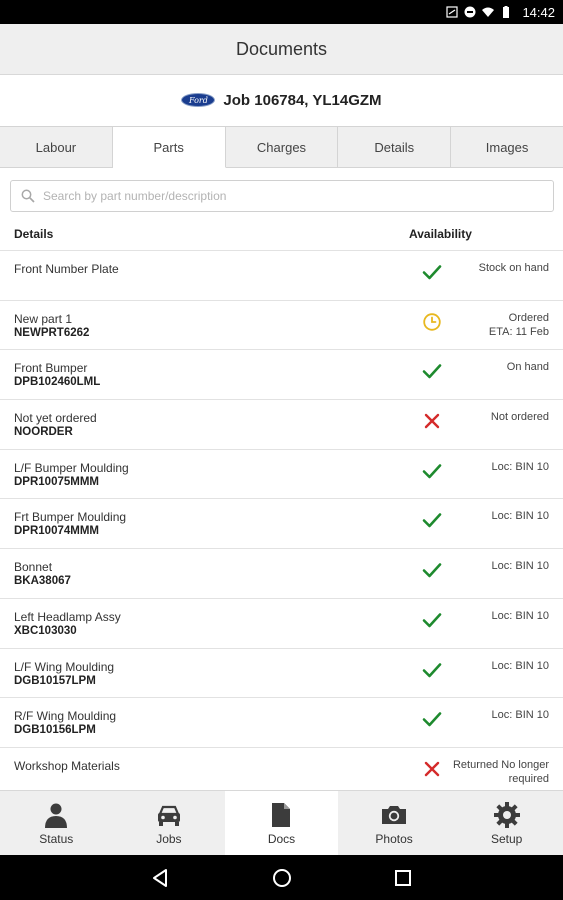 The image size is (563, 900). I want to click on search-input, so click(283, 196).